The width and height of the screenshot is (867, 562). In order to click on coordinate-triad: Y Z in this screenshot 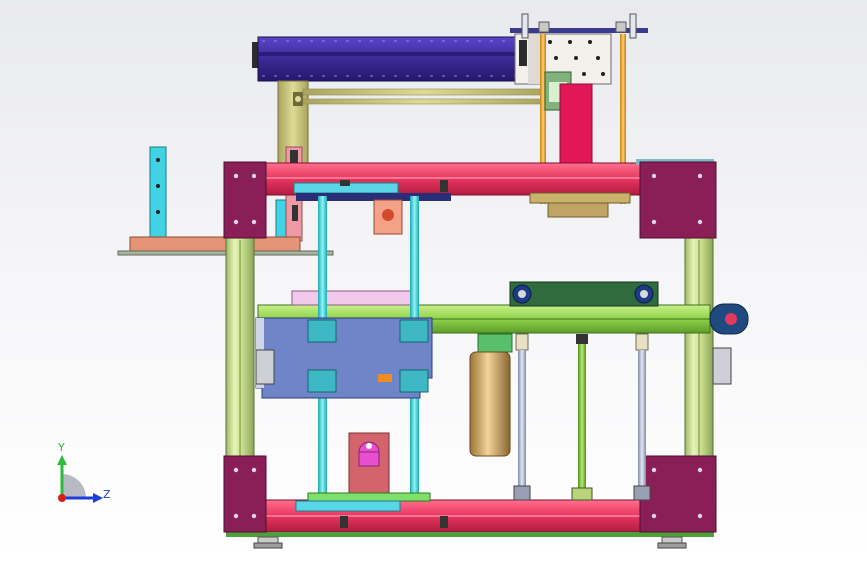, I will do `click(83, 475)`.